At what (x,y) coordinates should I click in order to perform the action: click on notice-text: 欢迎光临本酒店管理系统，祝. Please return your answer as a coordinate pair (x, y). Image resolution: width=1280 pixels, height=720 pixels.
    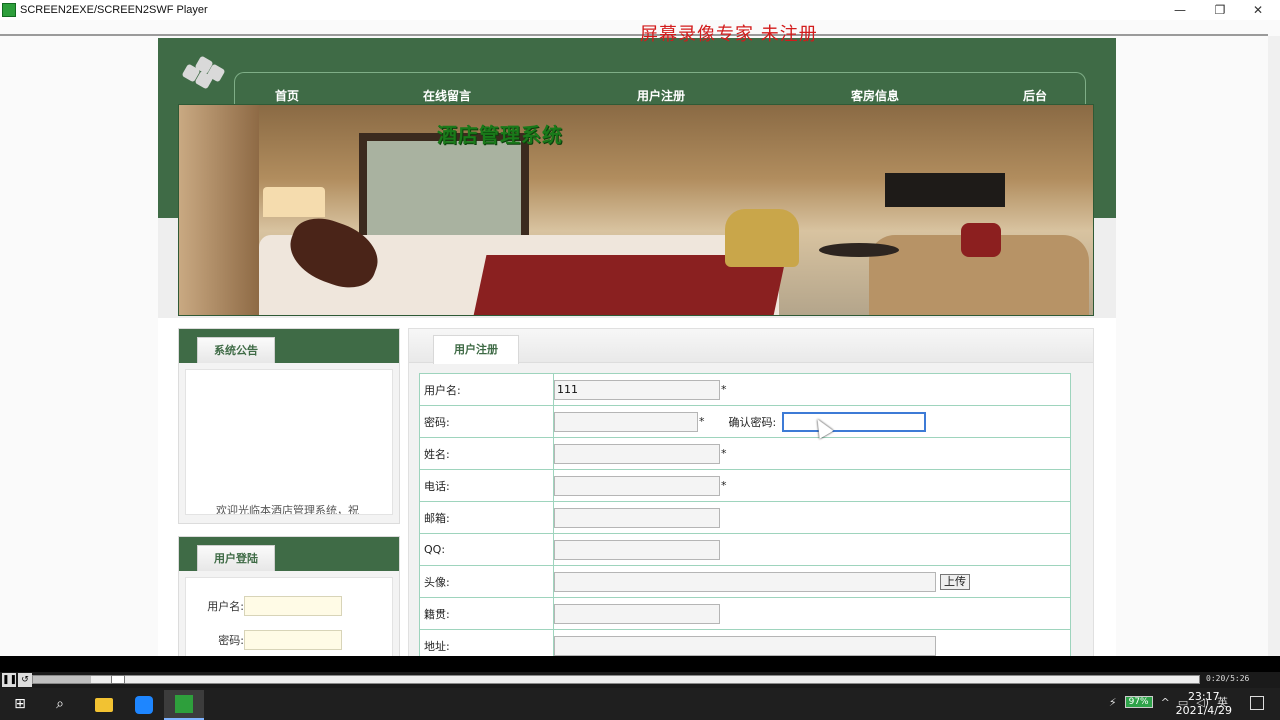
    Looking at the image, I should click on (287, 509).